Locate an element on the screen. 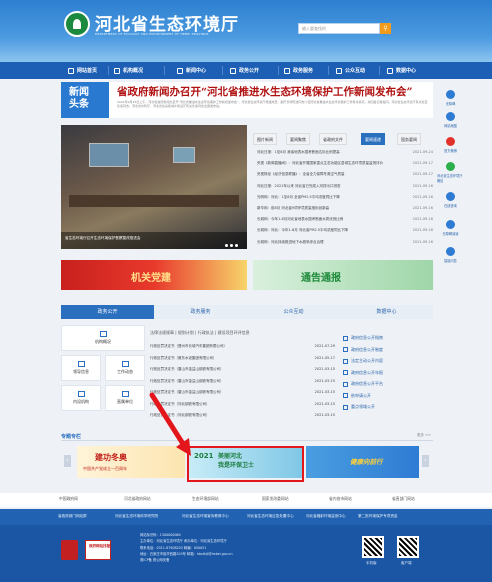 The height and width of the screenshot is (582, 492). headline-title: 省政府新闻办召开“河北省推进水生态环境保护工作新闻发布会” is located at coordinates (265, 91).